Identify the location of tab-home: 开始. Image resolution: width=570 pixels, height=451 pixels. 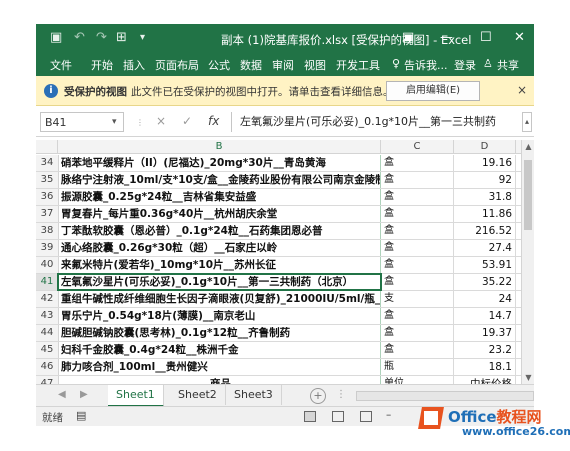
(102, 65).